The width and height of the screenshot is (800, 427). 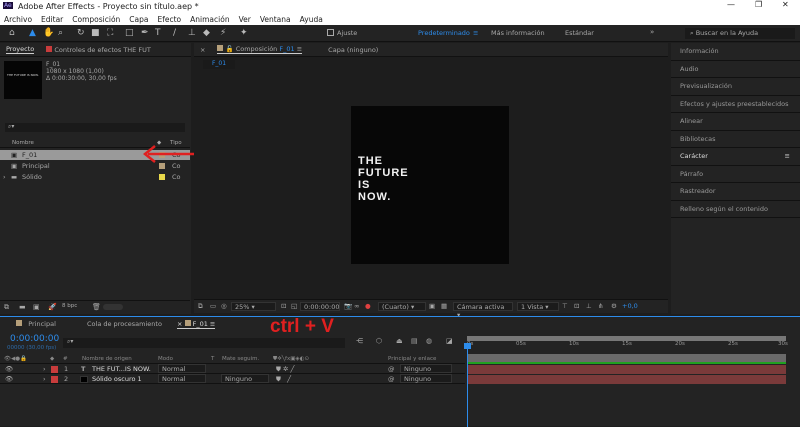 I want to click on trash-icon: 🗑, so click(x=96, y=307).